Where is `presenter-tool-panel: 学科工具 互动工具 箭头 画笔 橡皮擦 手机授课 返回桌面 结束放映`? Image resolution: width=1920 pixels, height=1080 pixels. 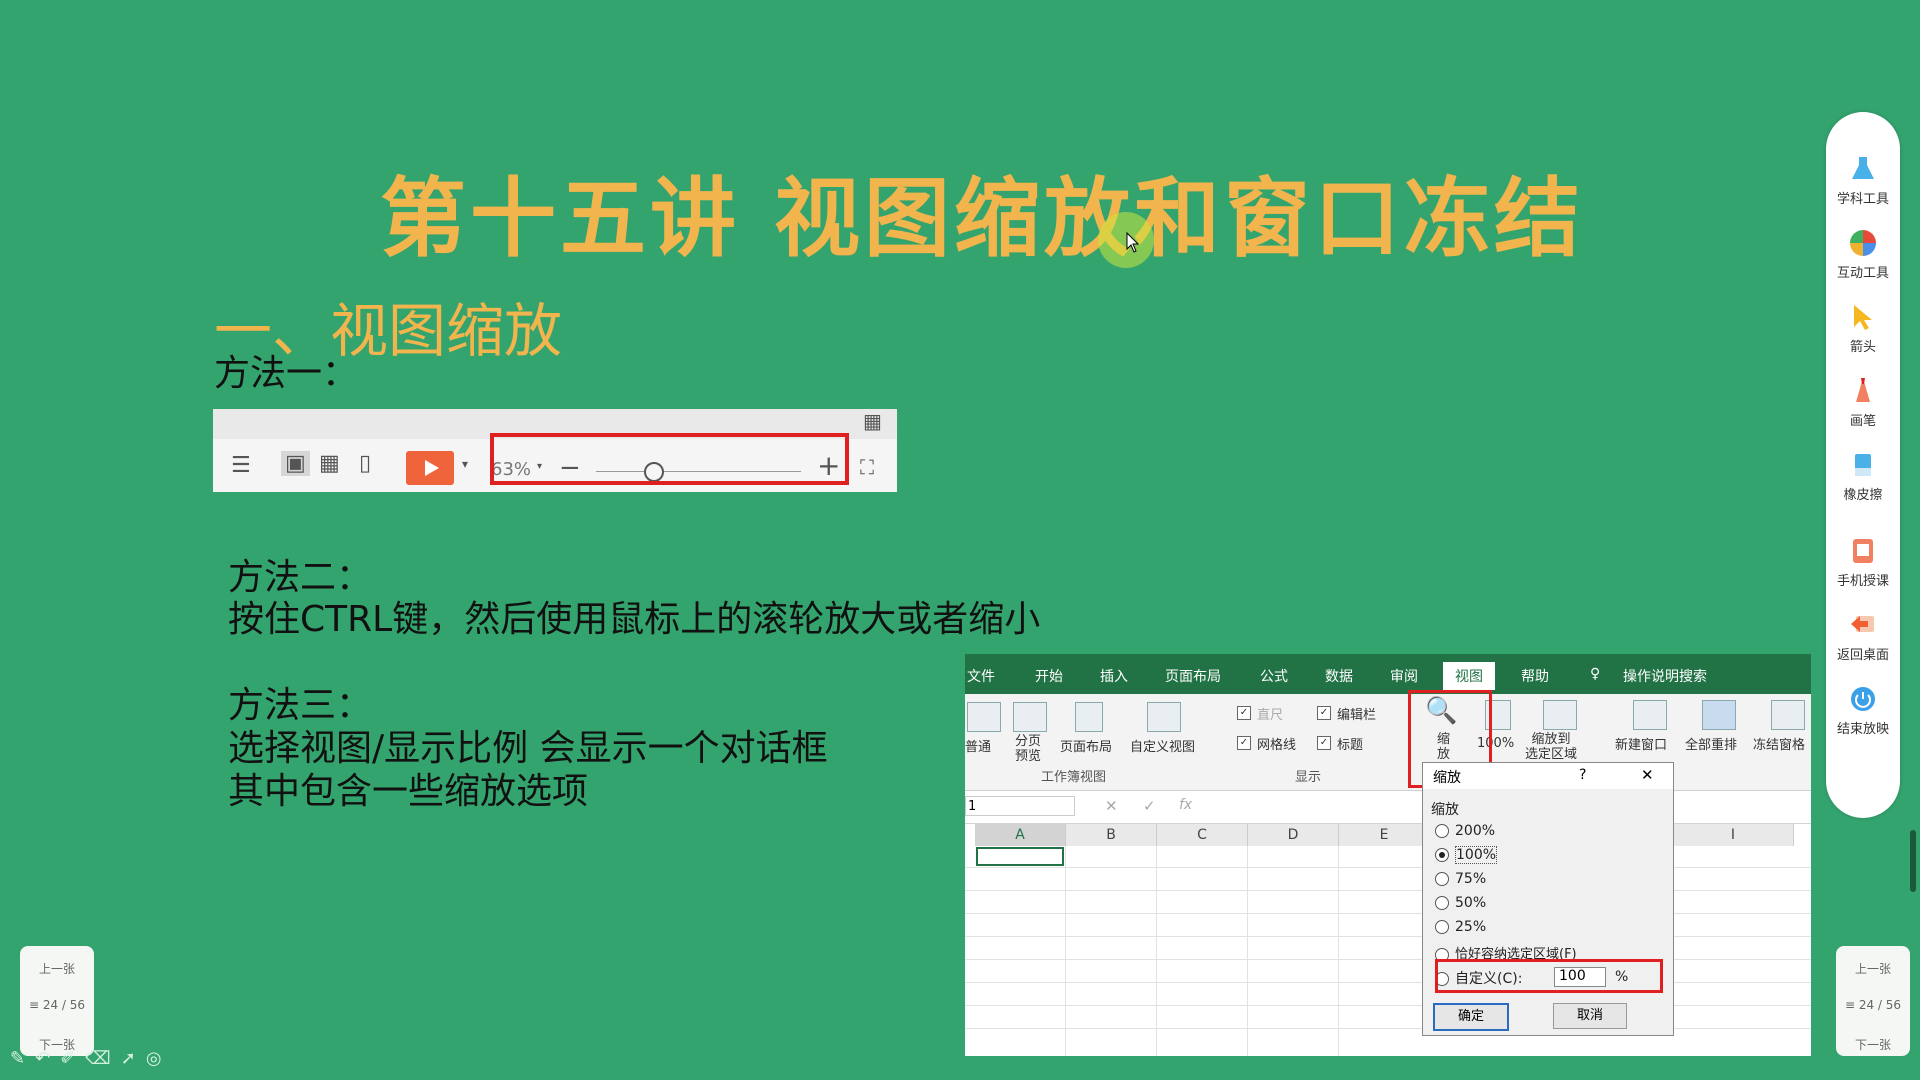
presenter-tool-panel: 学科工具 互动工具 箭头 画笔 橡皮擦 手机授课 返回桌面 结束放映 is located at coordinates (1863, 465).